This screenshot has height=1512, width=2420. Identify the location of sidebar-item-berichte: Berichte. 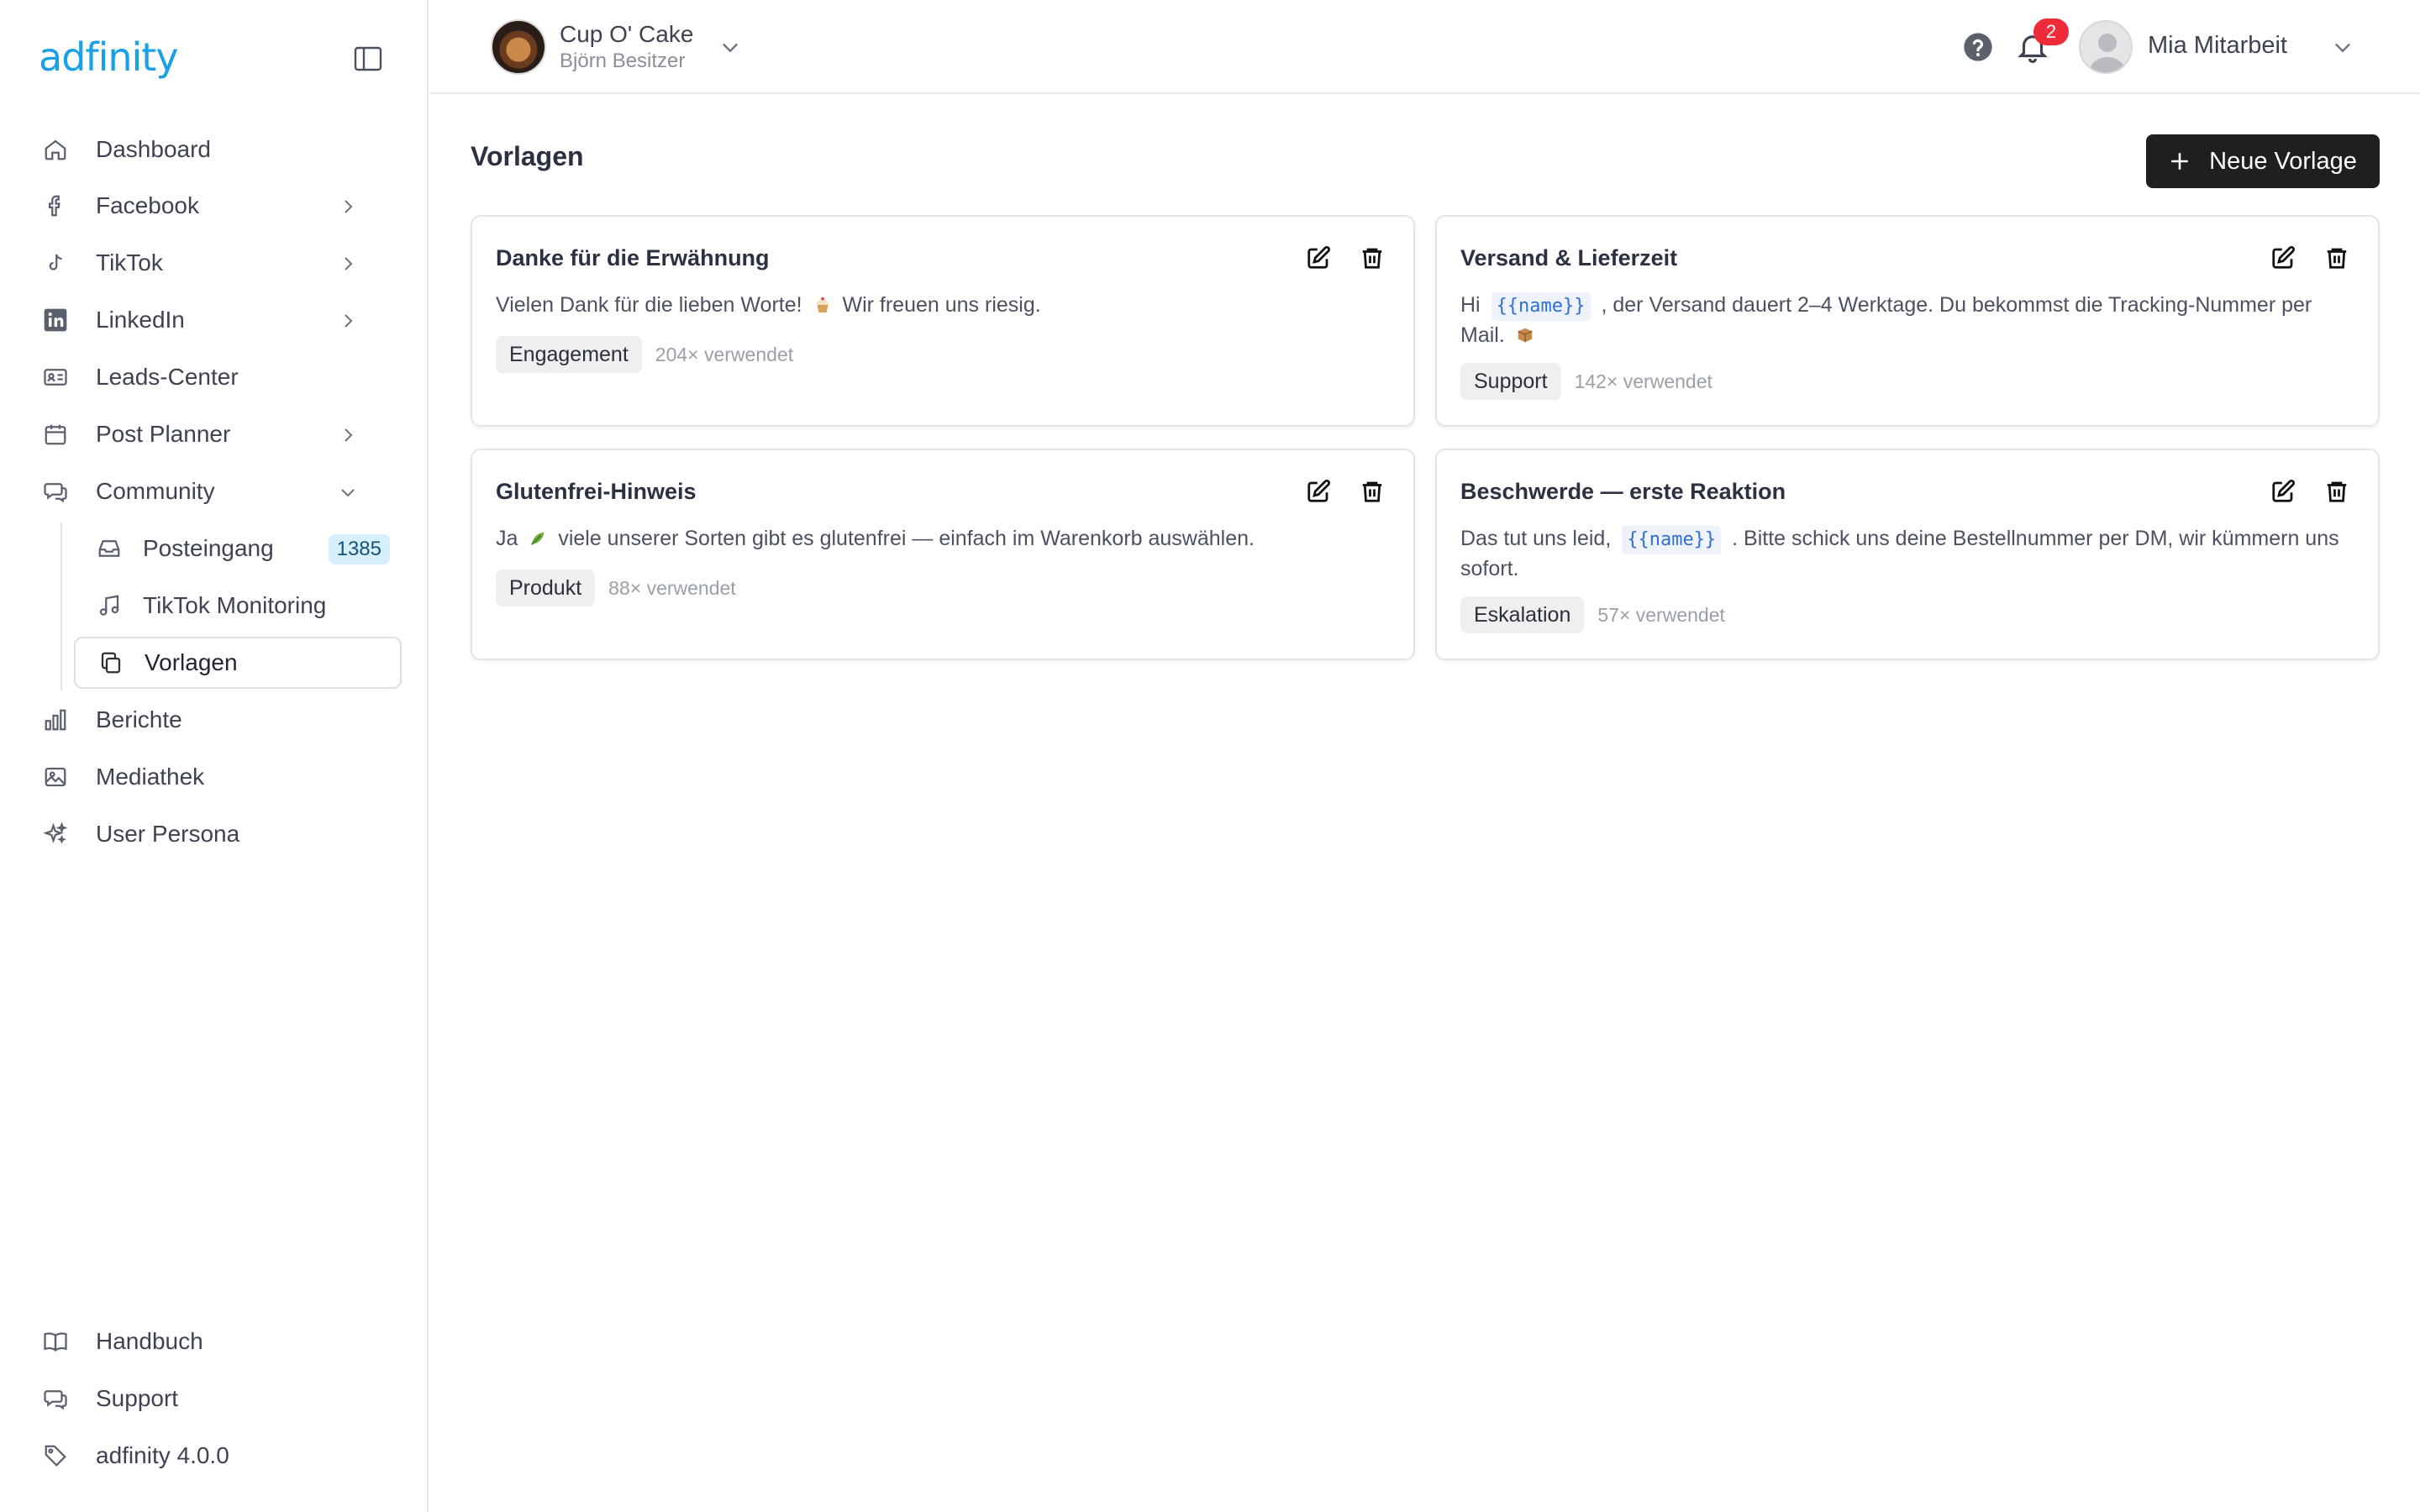
(221, 720).